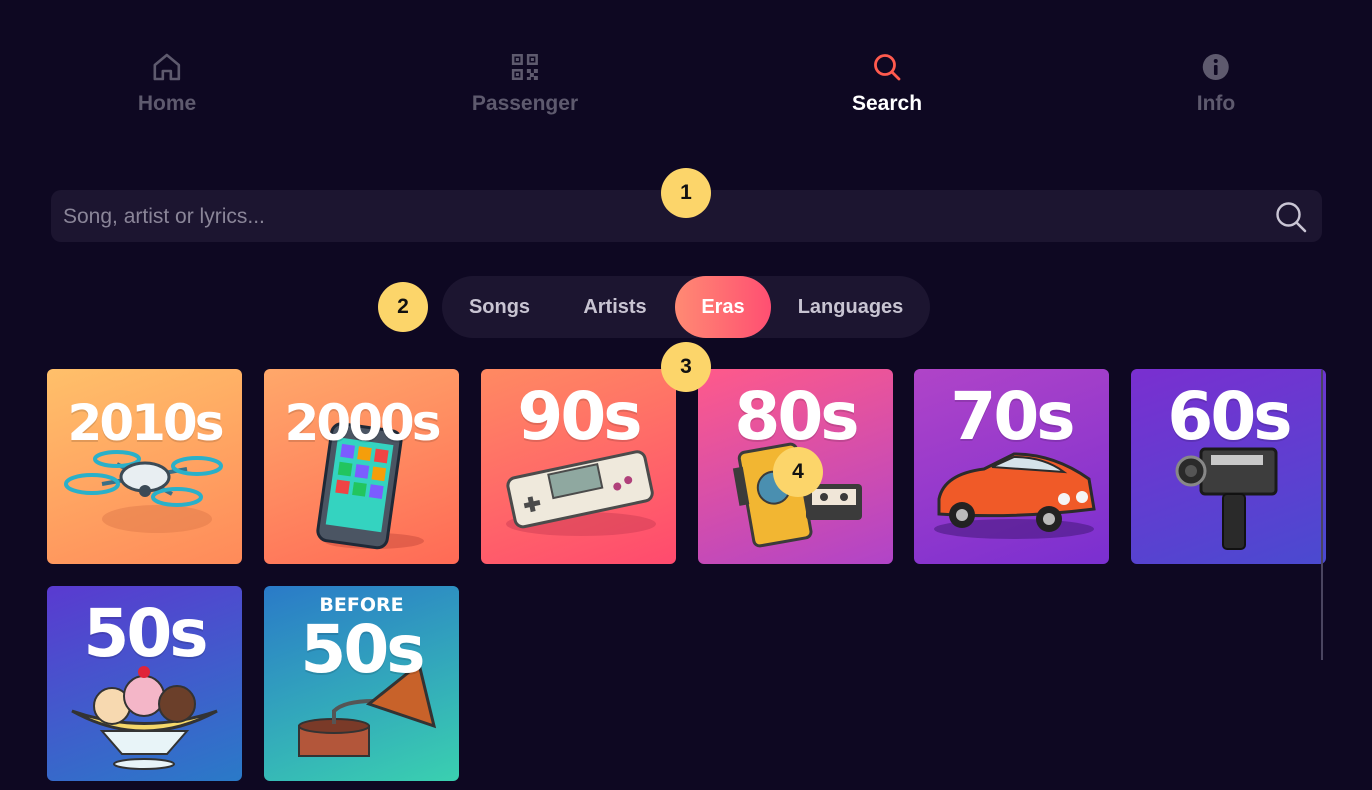 The image size is (1372, 790). Describe the element at coordinates (579, 416) in the screenshot. I see `era-label: 90s` at that location.